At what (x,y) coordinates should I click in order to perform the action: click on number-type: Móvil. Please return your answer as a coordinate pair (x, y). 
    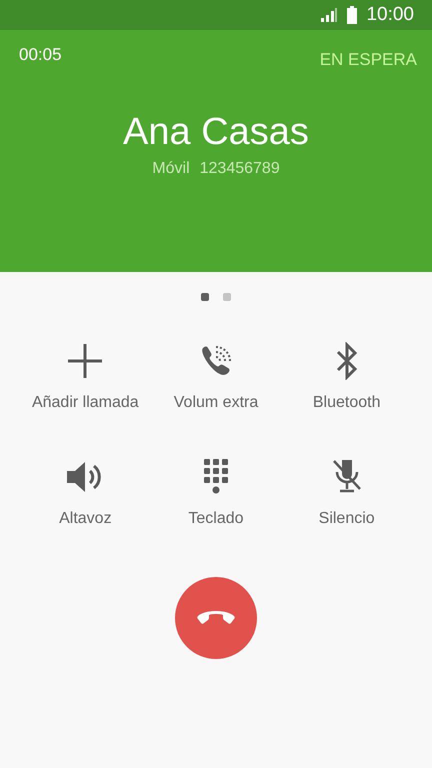
    Looking at the image, I should click on (171, 168).